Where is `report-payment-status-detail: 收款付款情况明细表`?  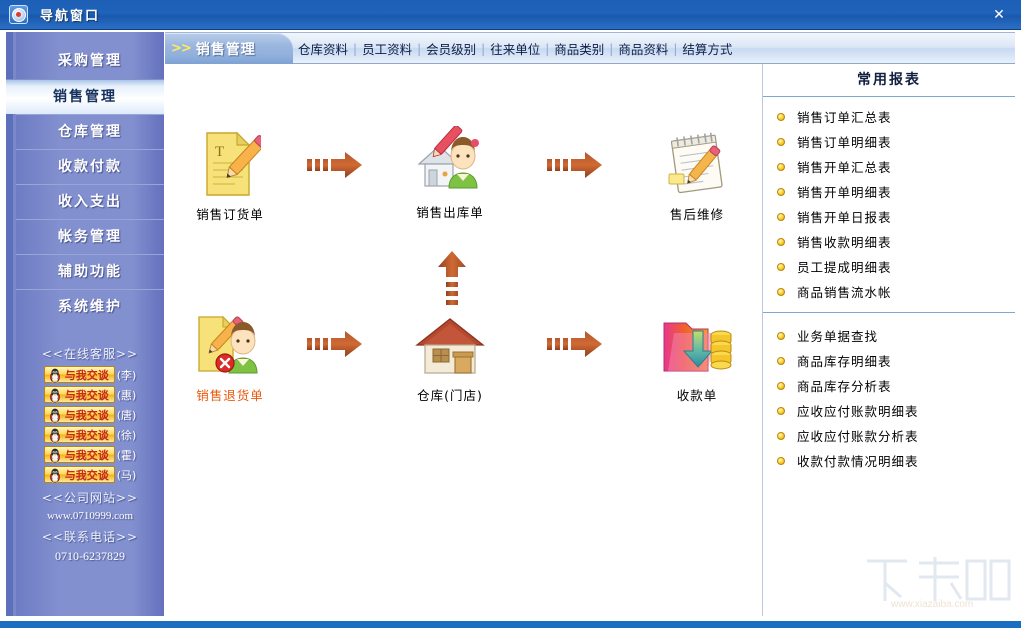 report-payment-status-detail: 收款付款情况明细表 is located at coordinates (889, 460).